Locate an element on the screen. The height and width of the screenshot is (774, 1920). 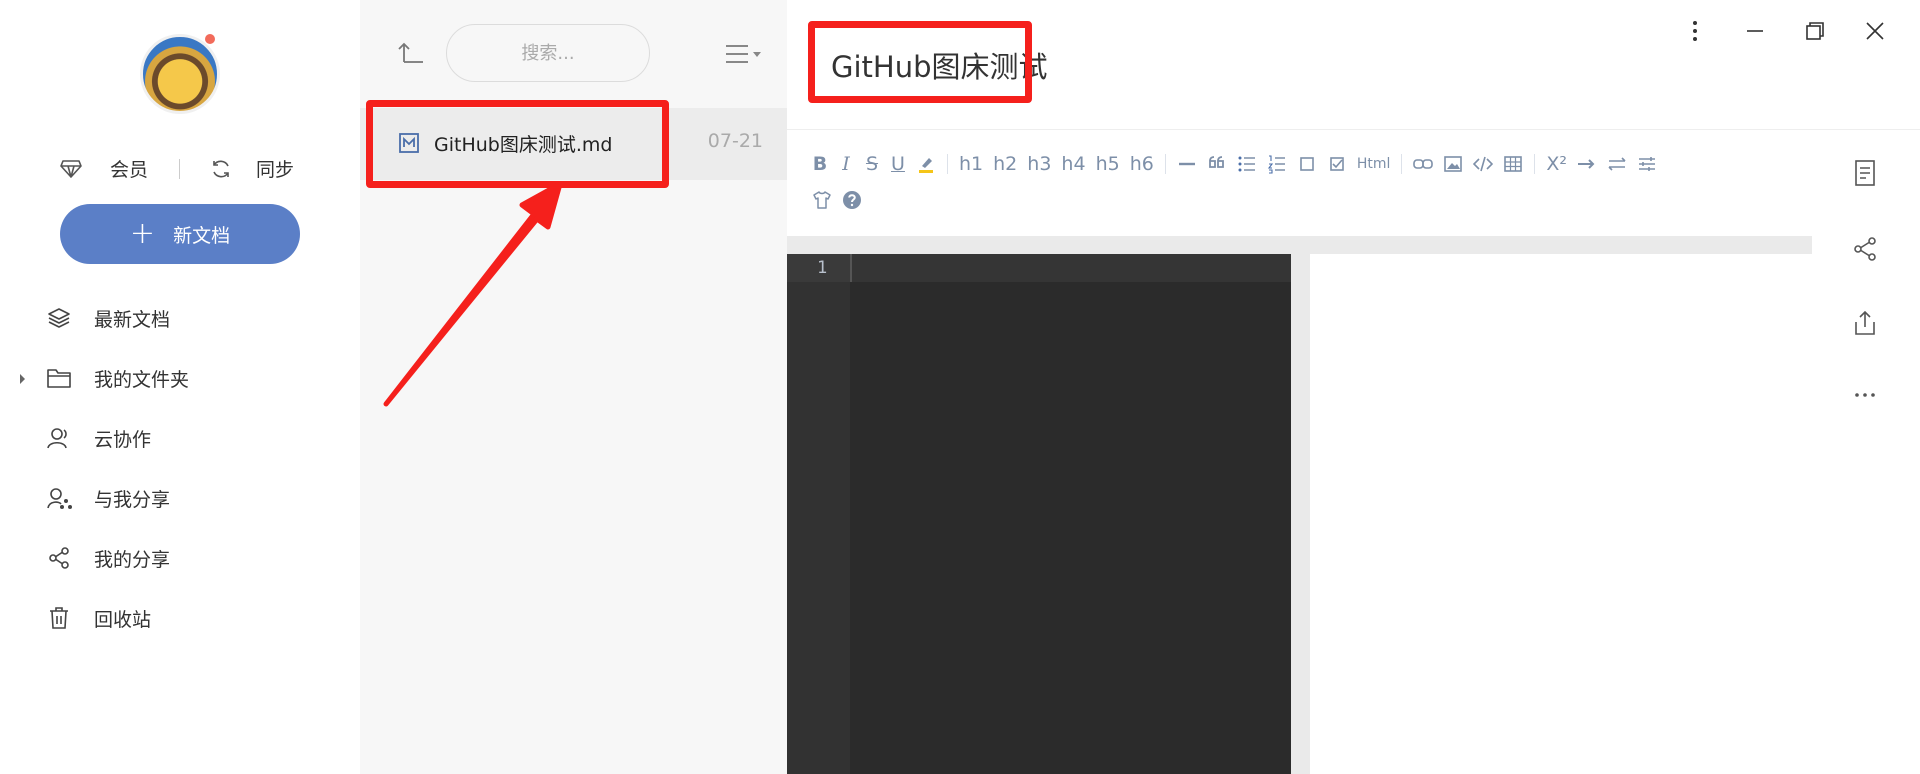
sidebar-item-trash: 回收站 is located at coordinates (180, 618).